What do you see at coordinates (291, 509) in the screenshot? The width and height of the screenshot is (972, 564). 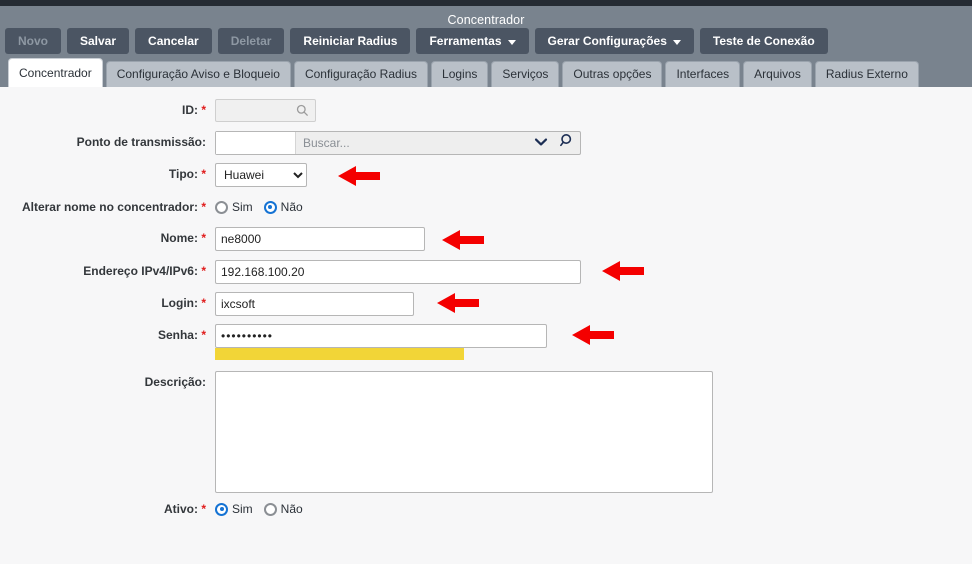 I see `ativo-radio-nao-label: Não` at bounding box center [291, 509].